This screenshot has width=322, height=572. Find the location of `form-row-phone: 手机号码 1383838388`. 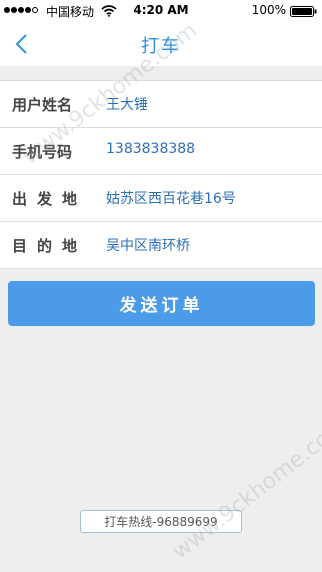

form-row-phone: 手机号码 1383838388 is located at coordinates (161, 151).